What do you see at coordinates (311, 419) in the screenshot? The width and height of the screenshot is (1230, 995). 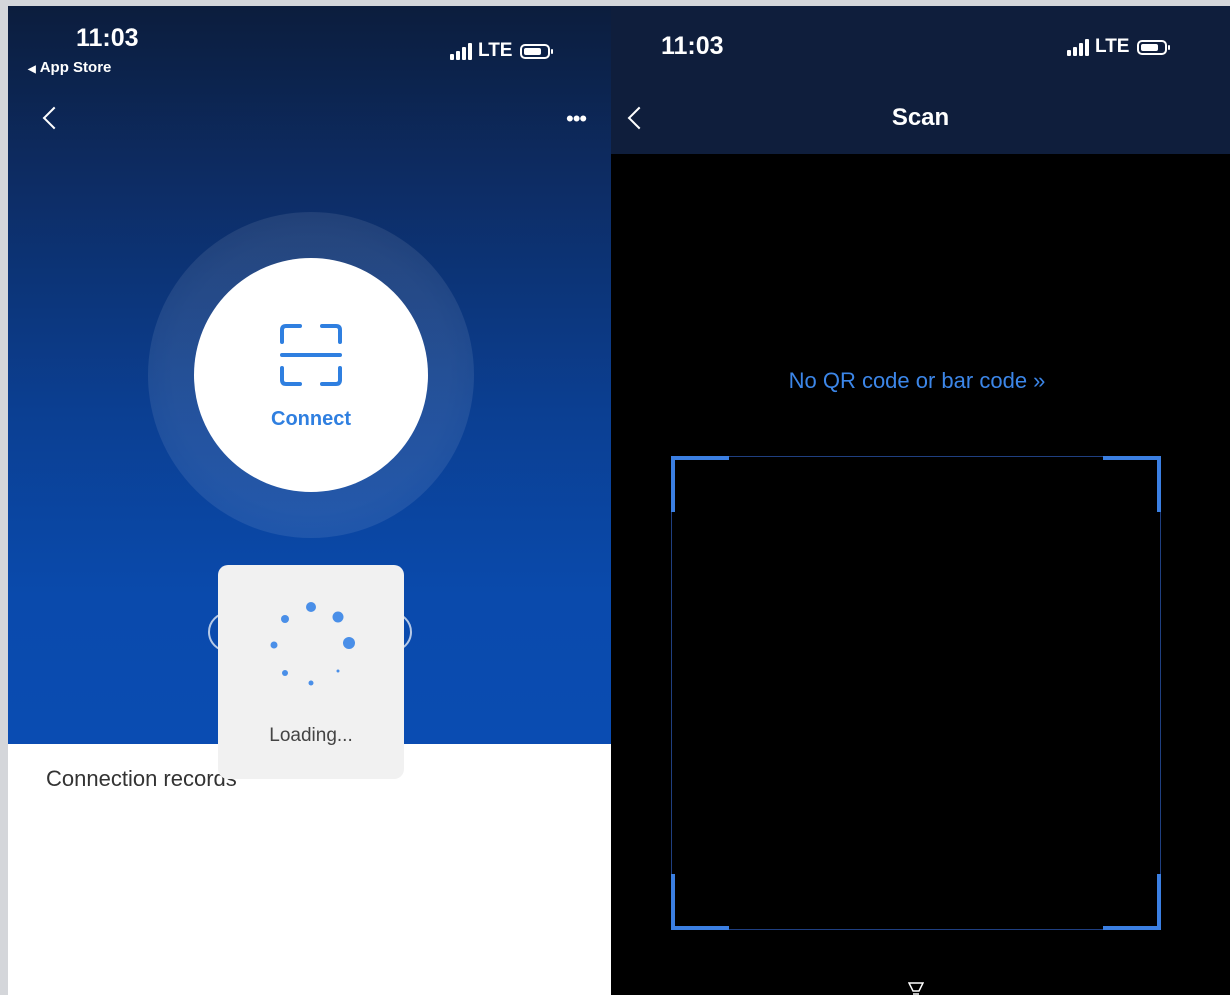 I see `connect-label: Connect` at bounding box center [311, 419].